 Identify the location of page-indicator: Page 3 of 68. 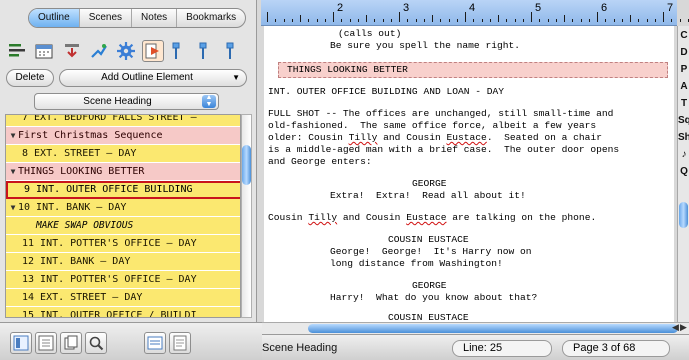
(616, 348).